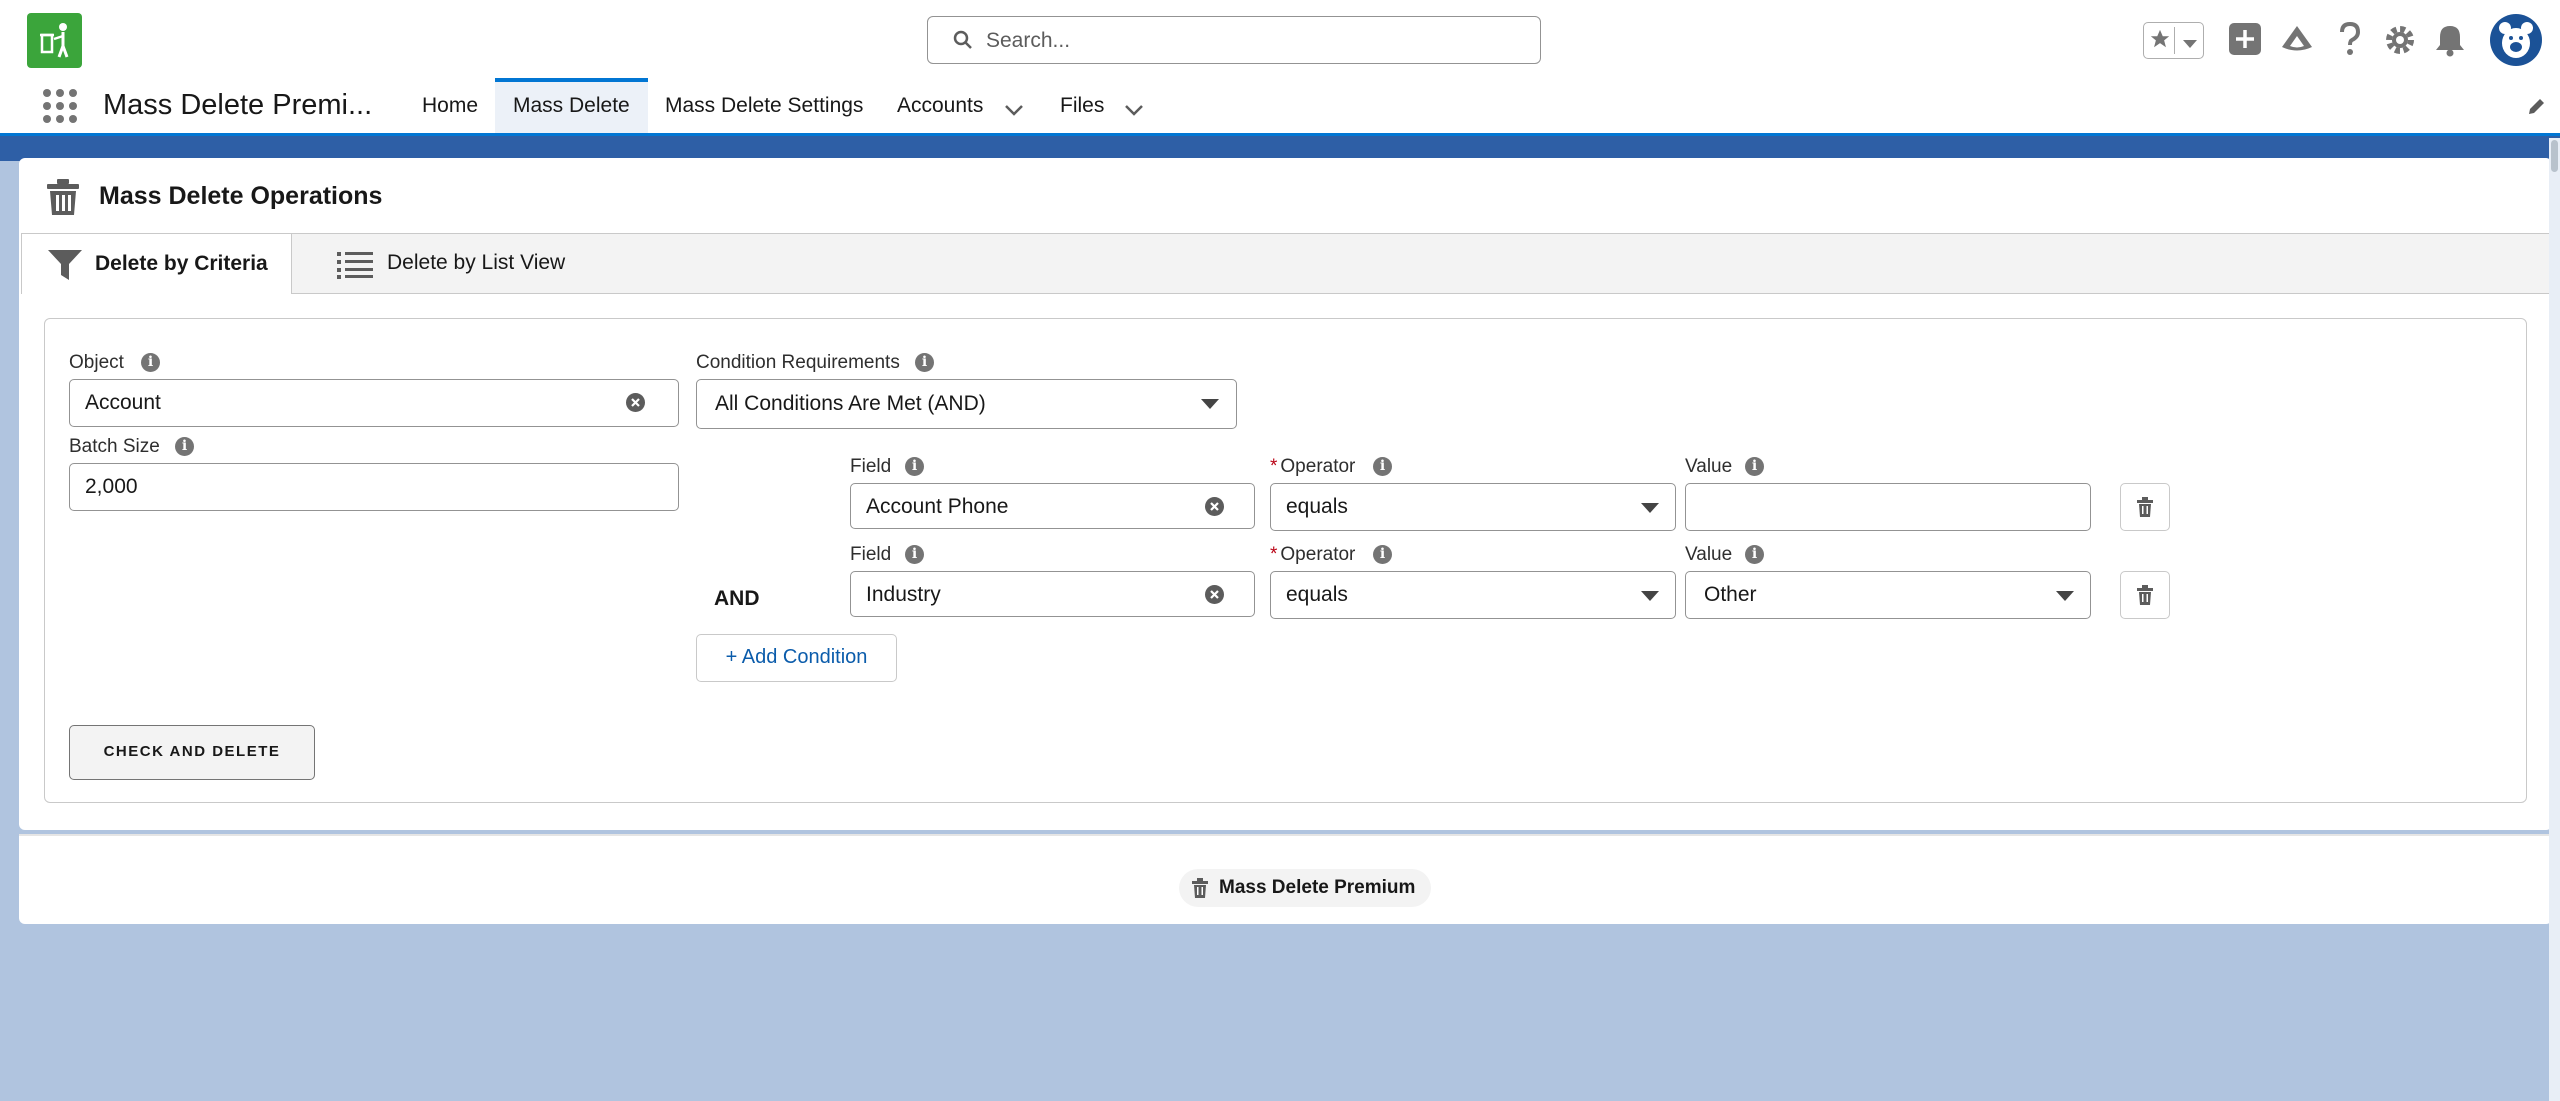  What do you see at coordinates (355, 268) in the screenshot?
I see `list-icon` at bounding box center [355, 268].